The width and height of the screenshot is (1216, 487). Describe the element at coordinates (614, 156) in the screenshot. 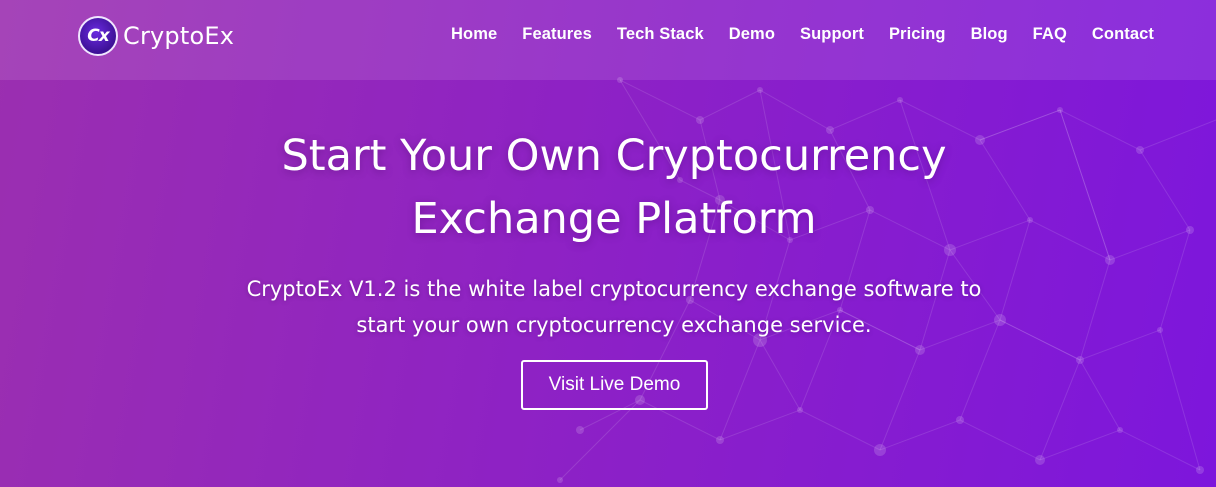

I see `hero-title-line-1: Start Your Own Cryptocurrency` at that location.